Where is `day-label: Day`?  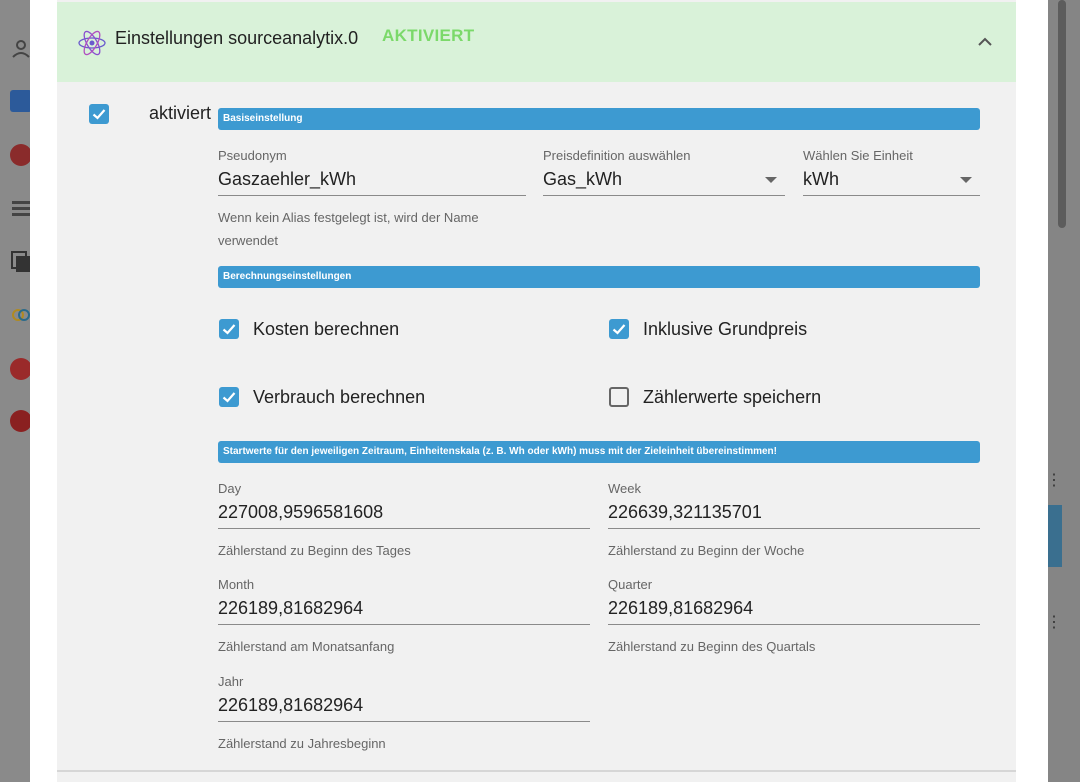
day-label: Day is located at coordinates (230, 488).